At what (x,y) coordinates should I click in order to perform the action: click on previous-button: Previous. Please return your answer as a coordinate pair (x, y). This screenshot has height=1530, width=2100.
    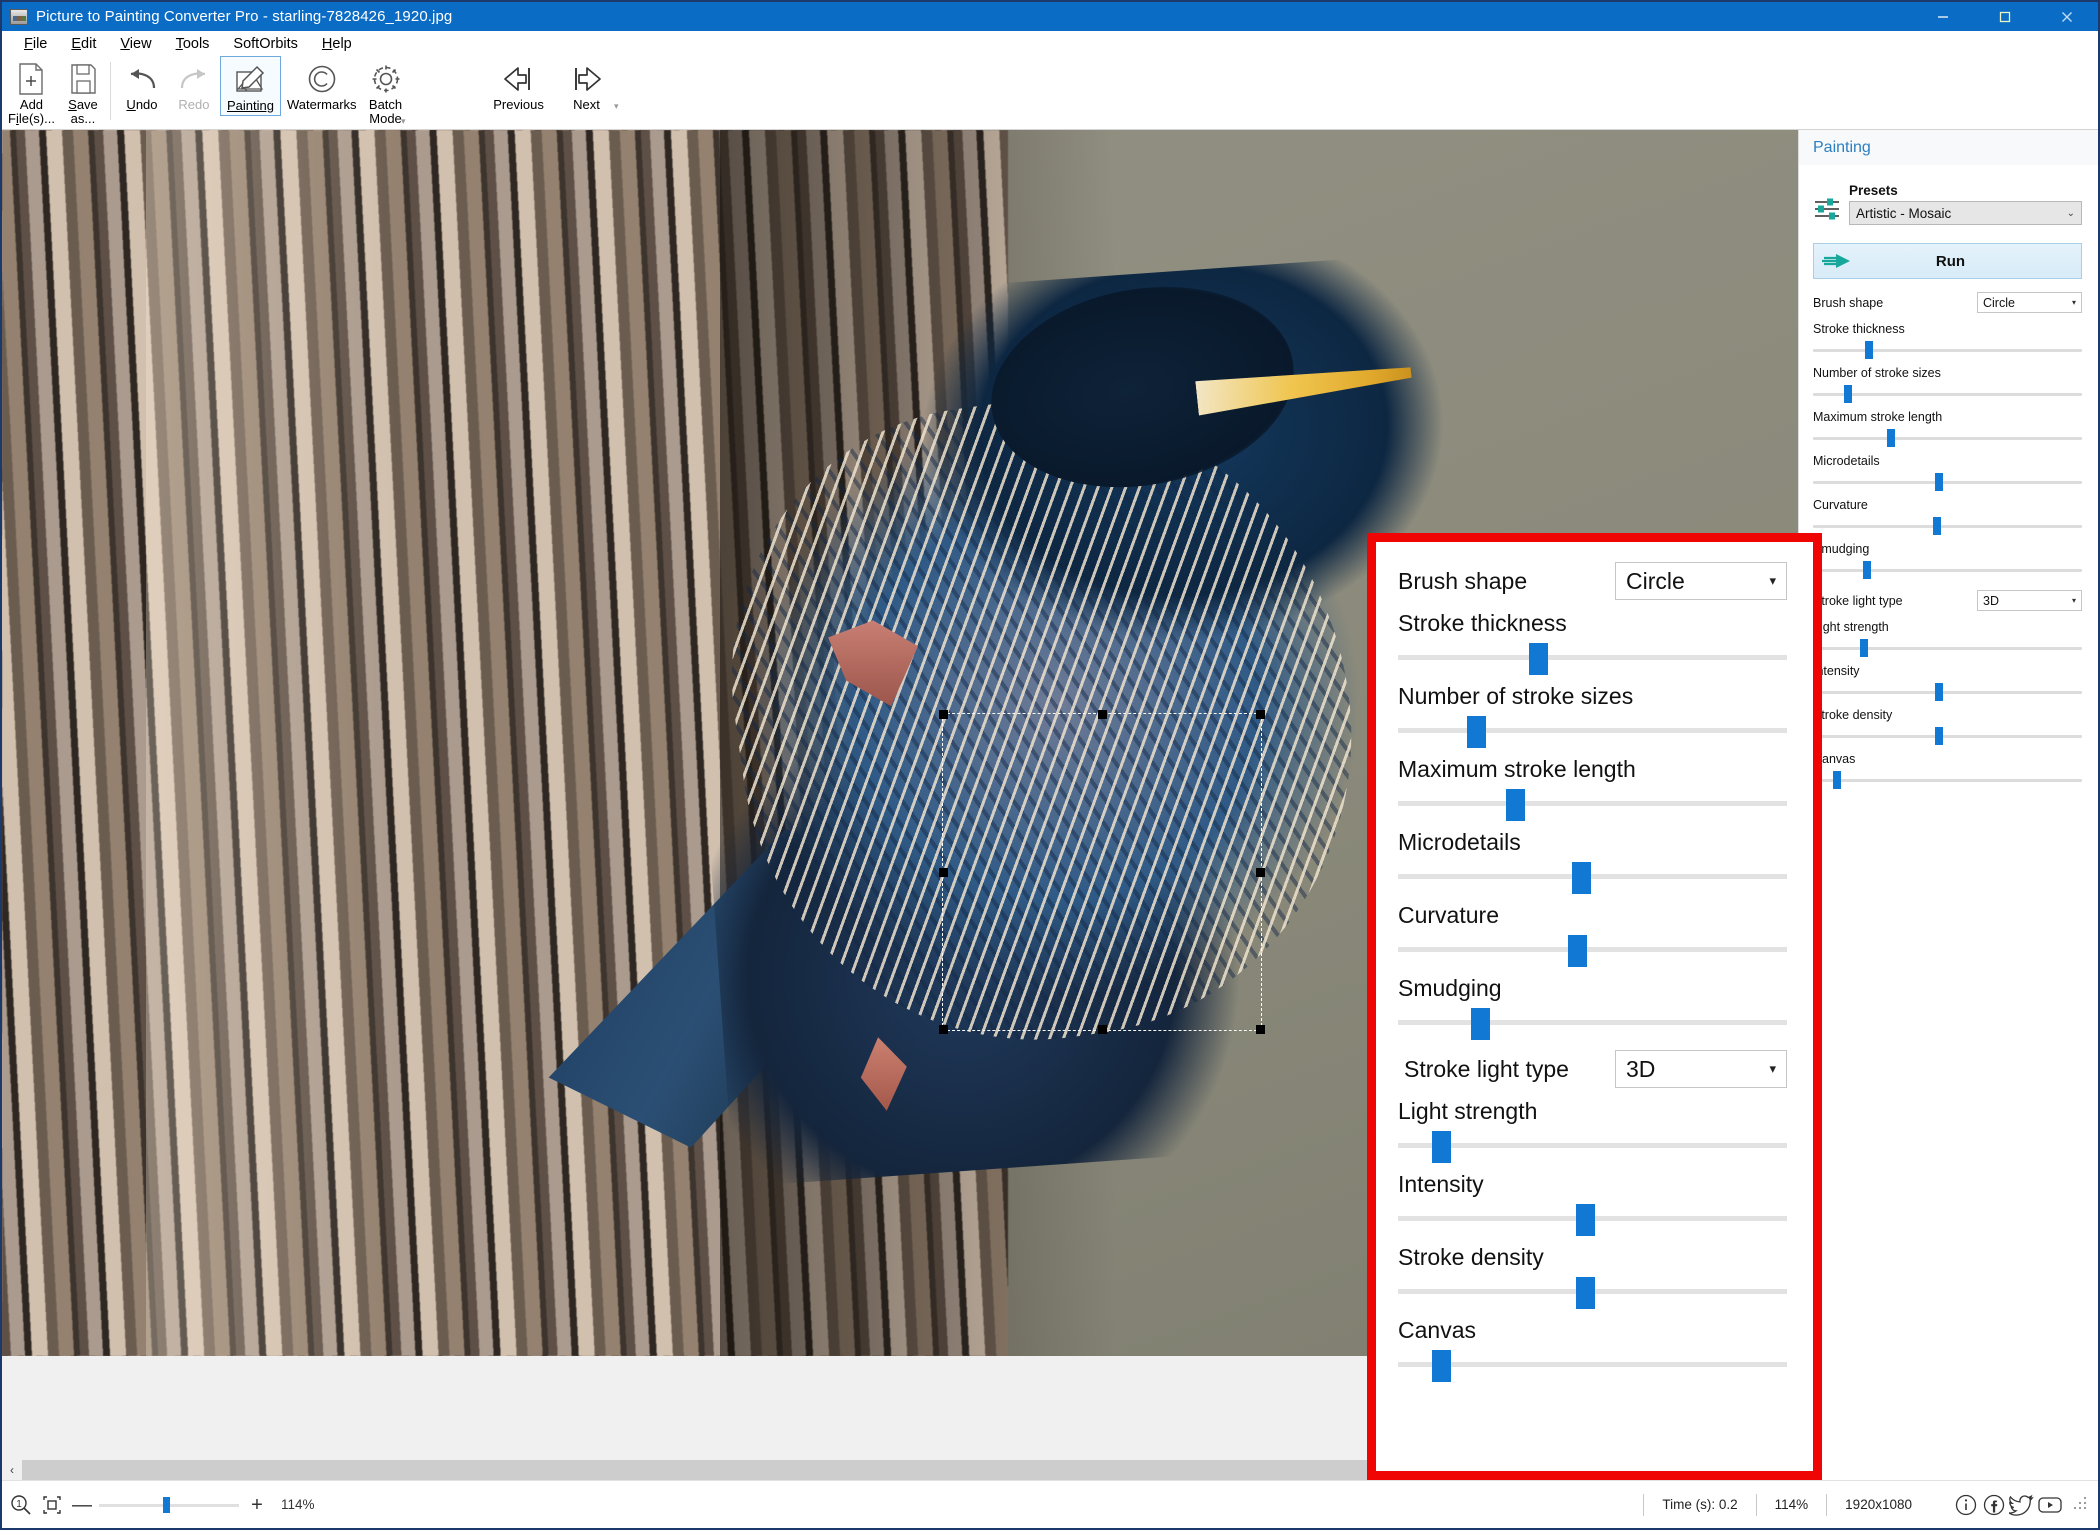
    Looking at the image, I should click on (519, 85).